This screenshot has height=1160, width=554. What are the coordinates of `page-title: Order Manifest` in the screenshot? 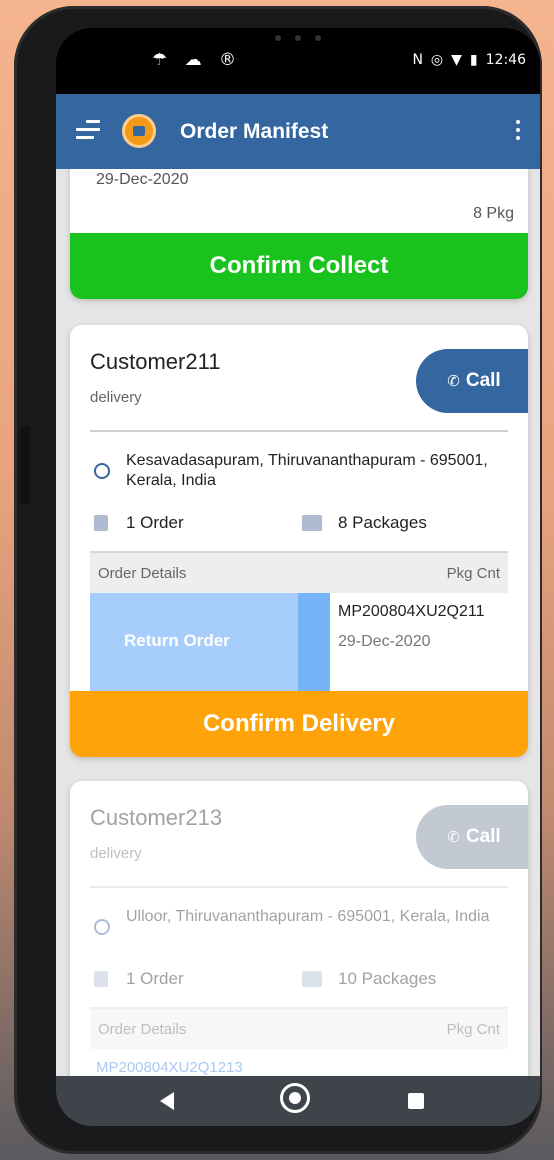 It's located at (254, 131).